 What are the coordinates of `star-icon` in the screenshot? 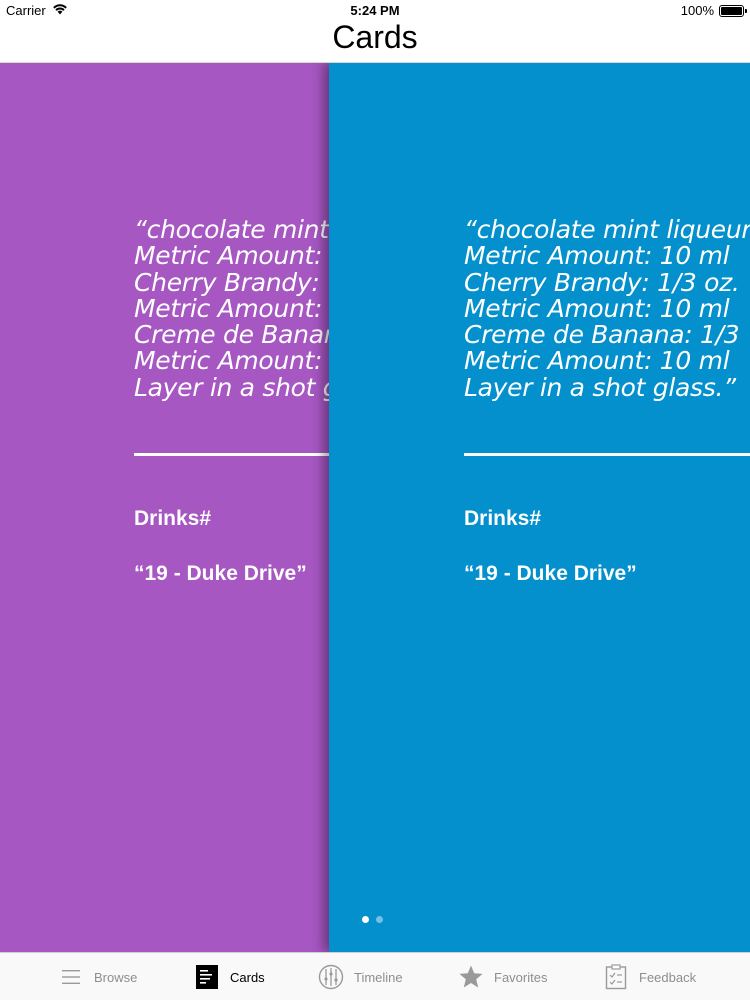 It's located at (471, 977).